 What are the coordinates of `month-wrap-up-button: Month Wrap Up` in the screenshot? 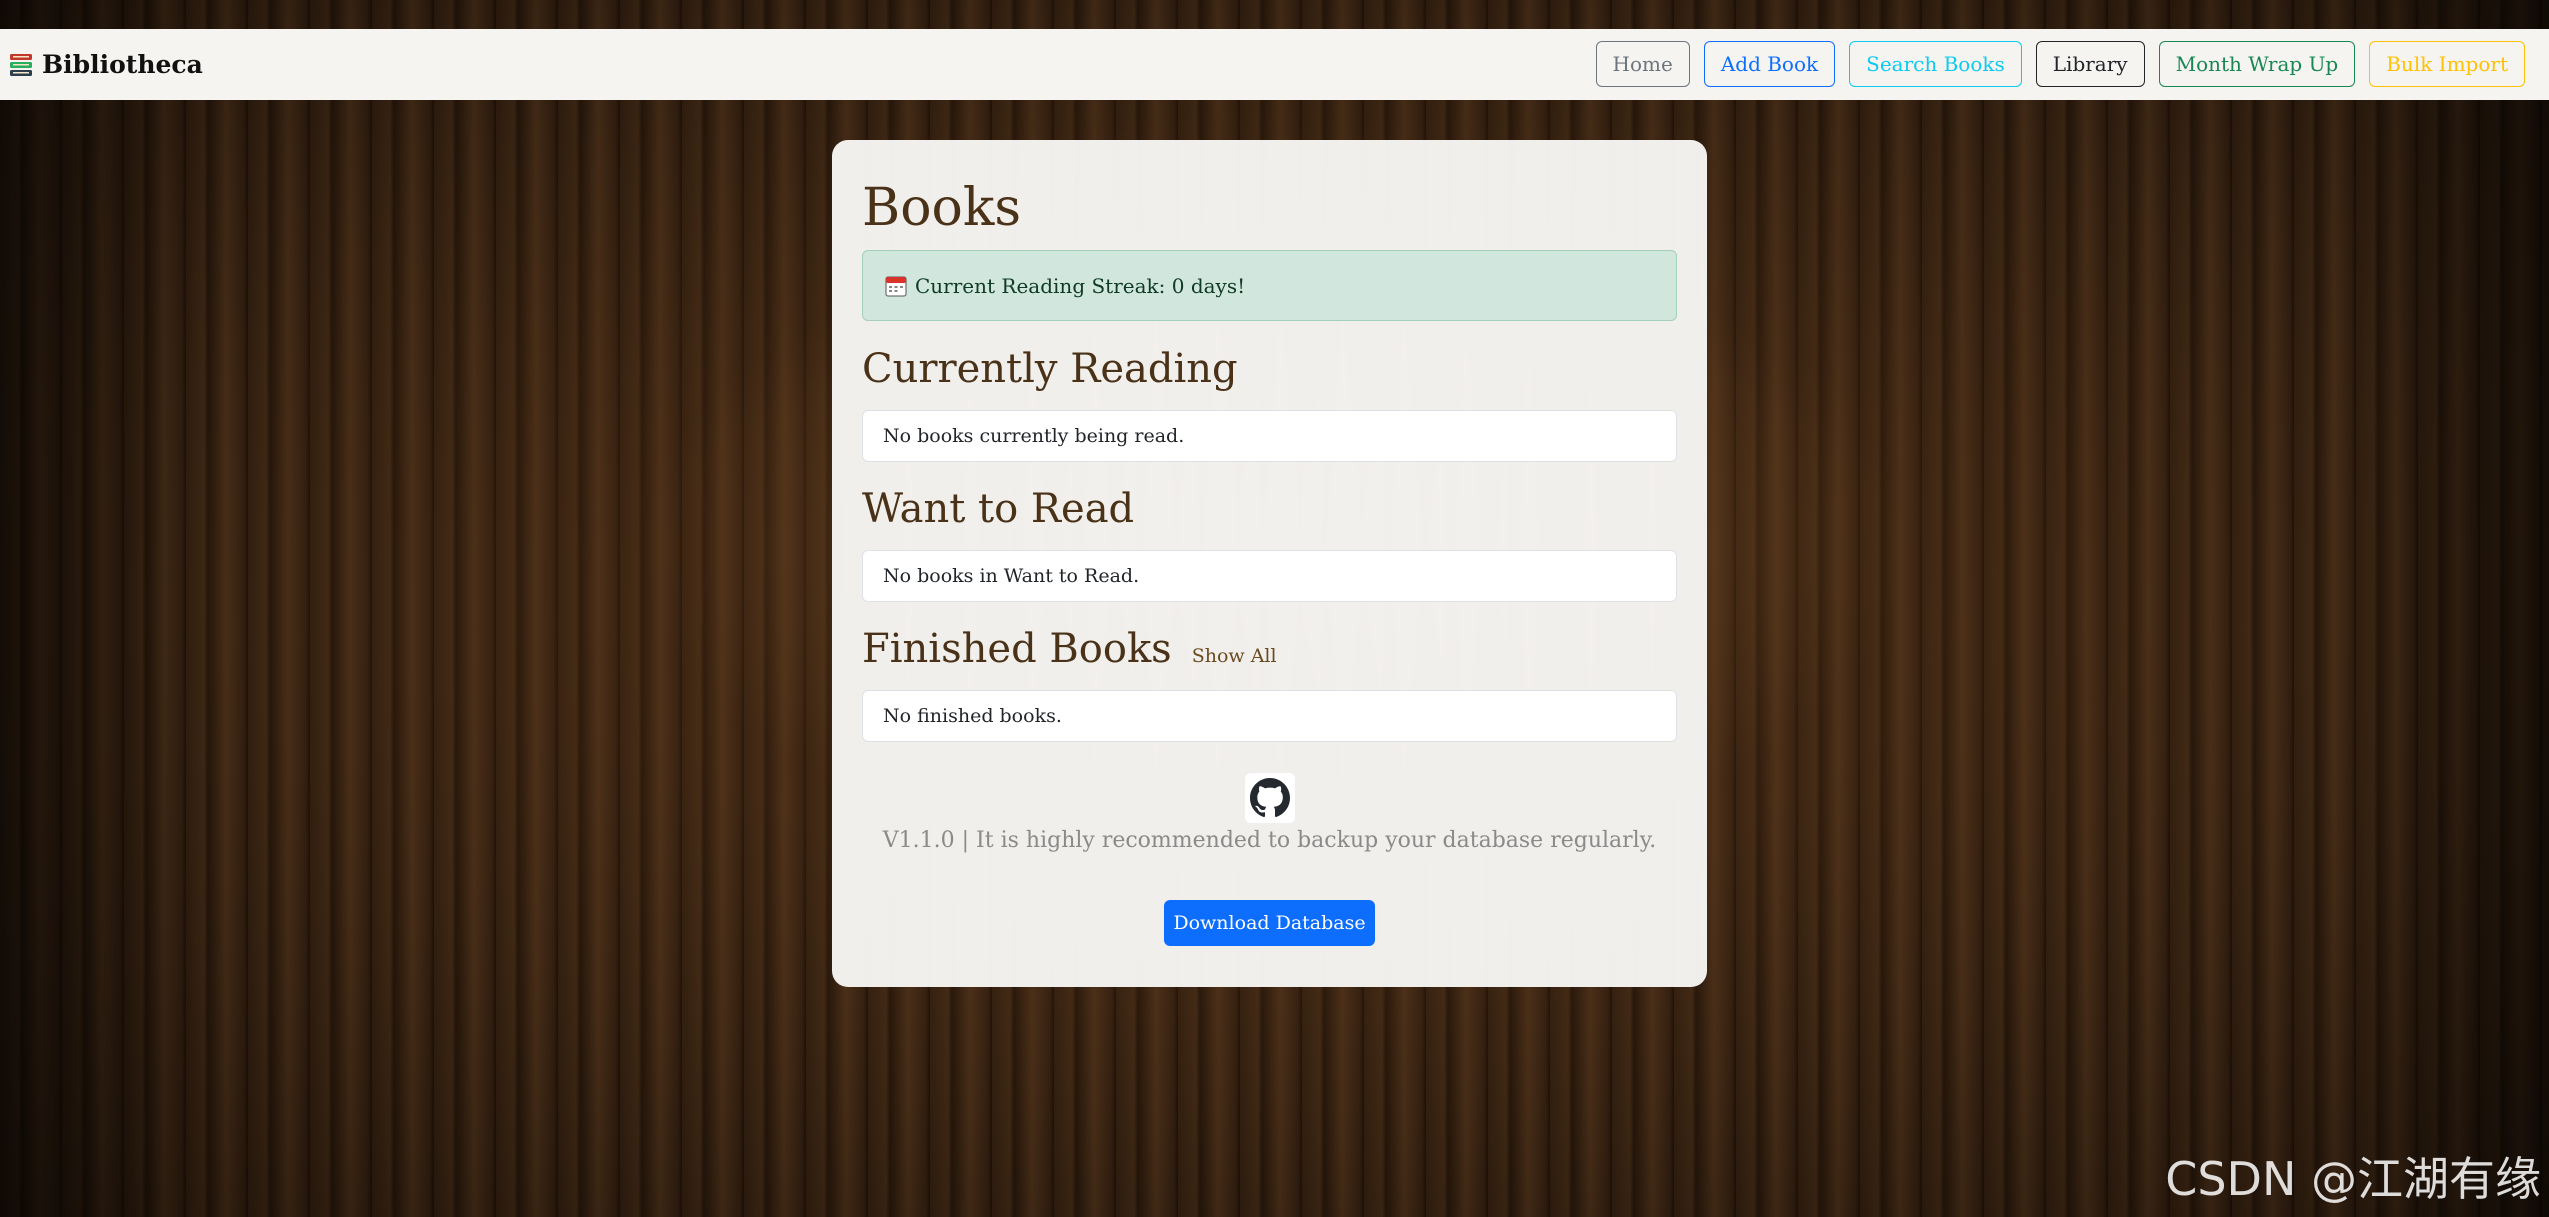 It's located at (2257, 64).